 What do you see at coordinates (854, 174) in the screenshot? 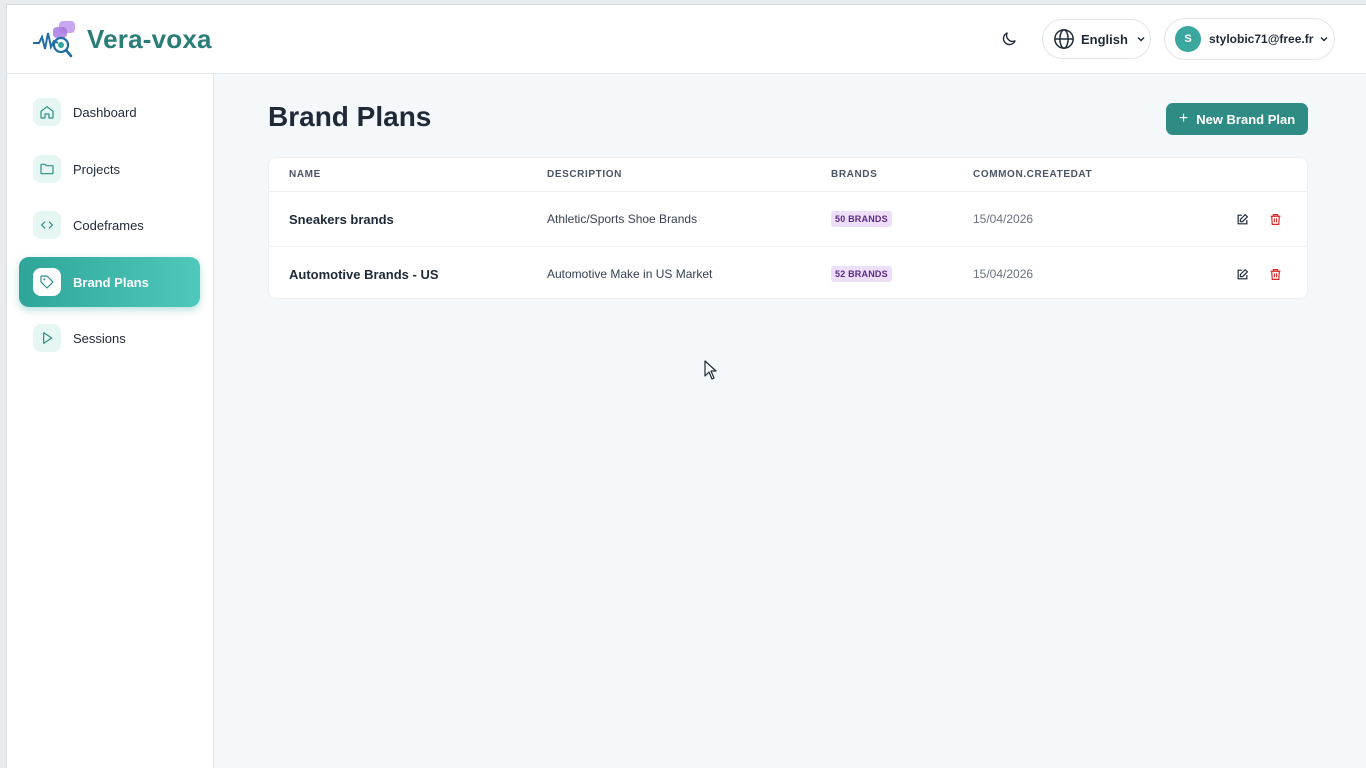
I see `column-header-brands: BRANDS` at bounding box center [854, 174].